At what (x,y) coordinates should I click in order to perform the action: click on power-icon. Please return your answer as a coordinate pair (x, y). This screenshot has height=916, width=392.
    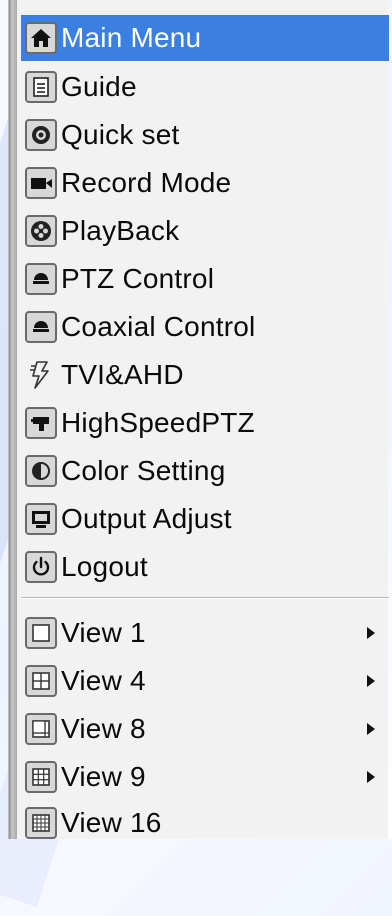
    Looking at the image, I should click on (41, 567).